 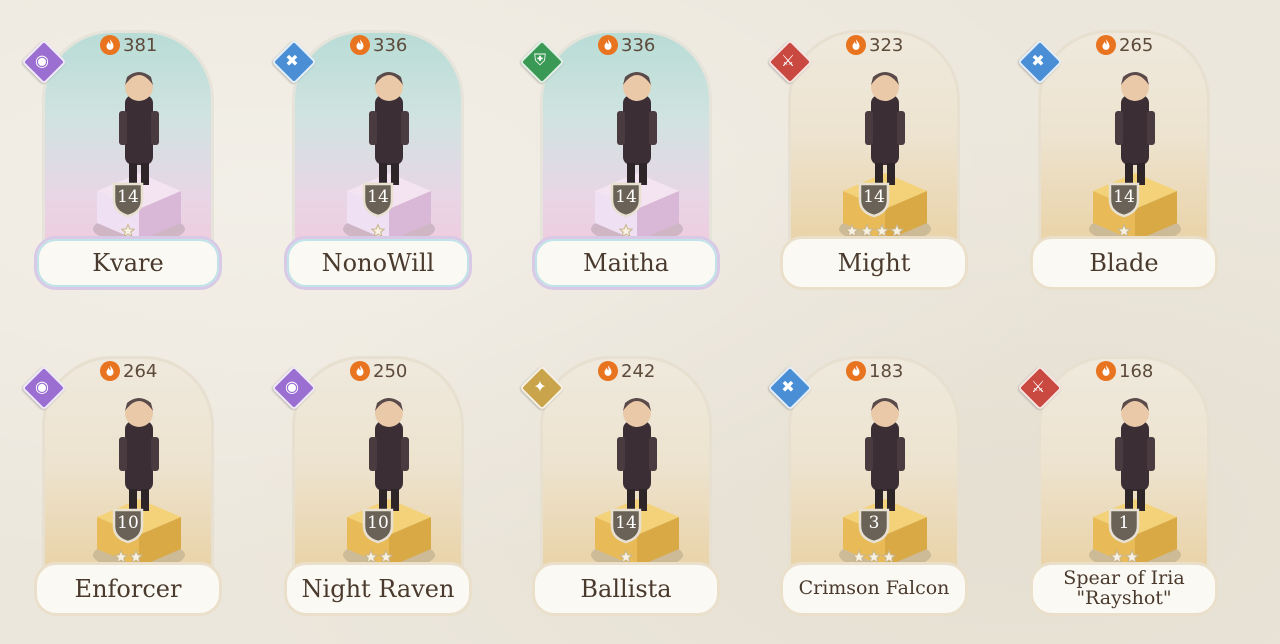 I want to click on hero-card: 168 ⚔ 1 Spear of Iria "Rayshot", so click(x=1117, y=480).